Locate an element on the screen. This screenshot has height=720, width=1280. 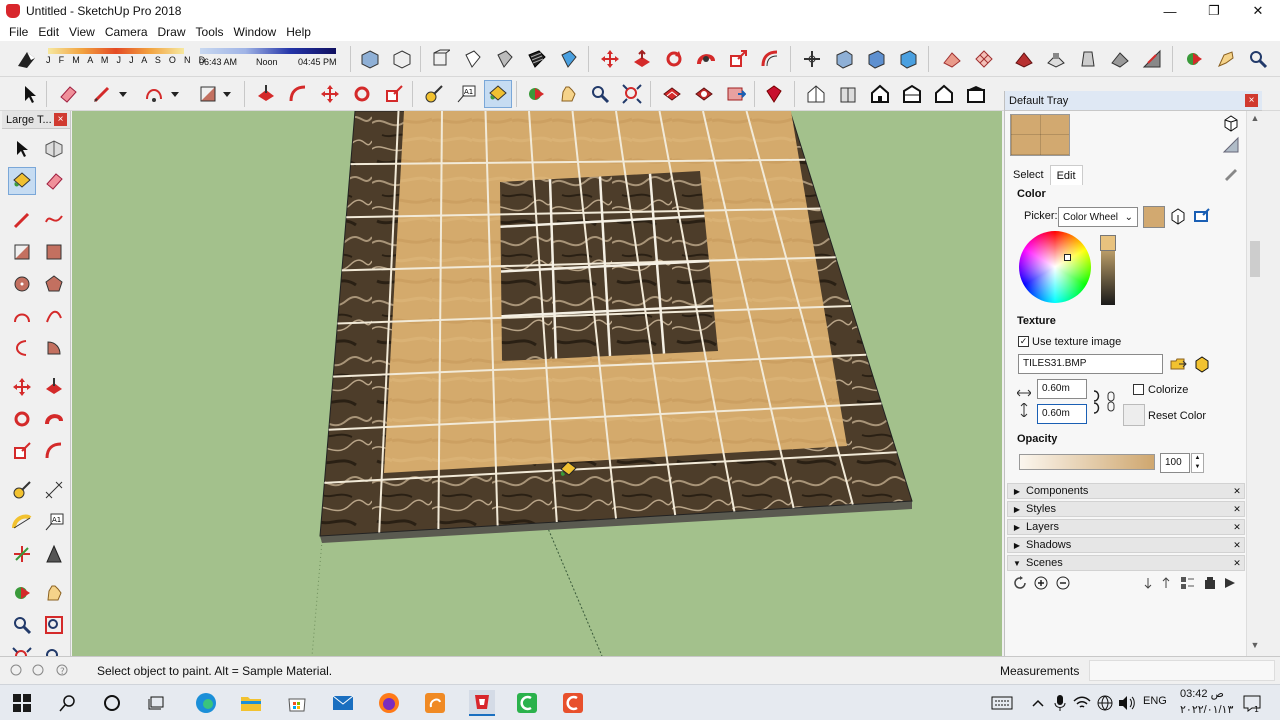
polygon-icon is located at coordinates (54, 284).